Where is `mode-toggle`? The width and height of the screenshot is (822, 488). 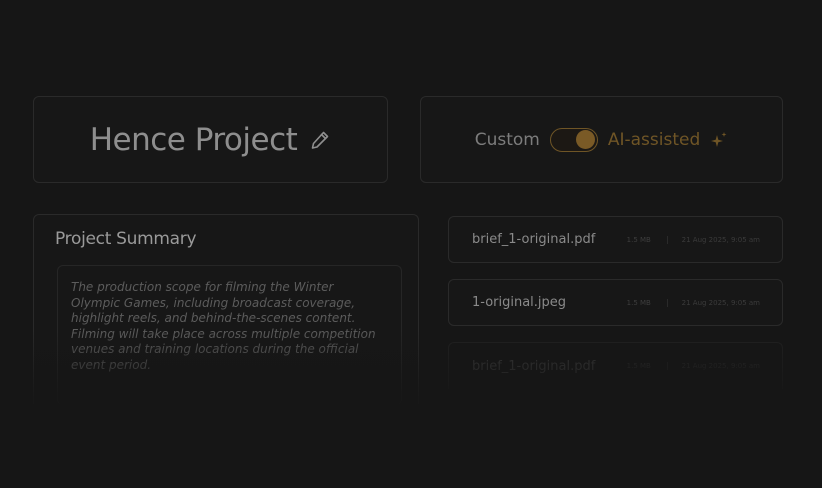 mode-toggle is located at coordinates (573, 139).